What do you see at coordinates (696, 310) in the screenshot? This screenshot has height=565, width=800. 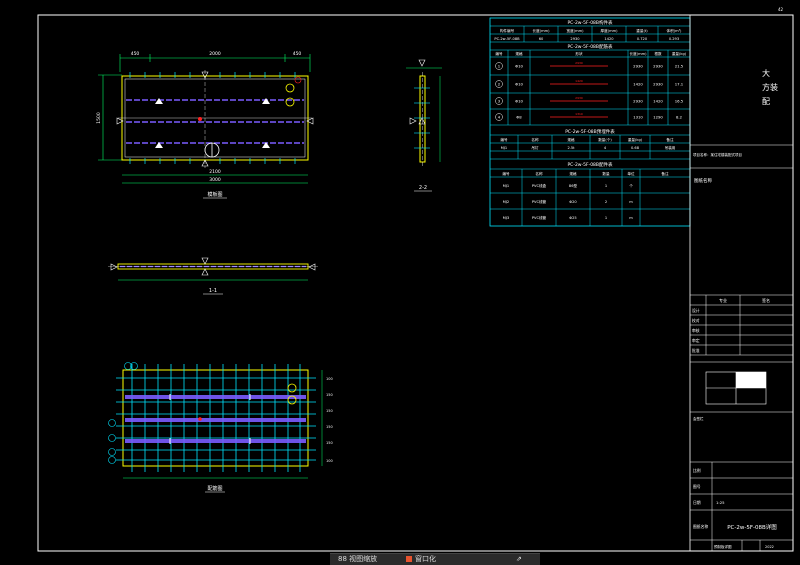 I see `sign-row-1: 设计` at bounding box center [696, 310].